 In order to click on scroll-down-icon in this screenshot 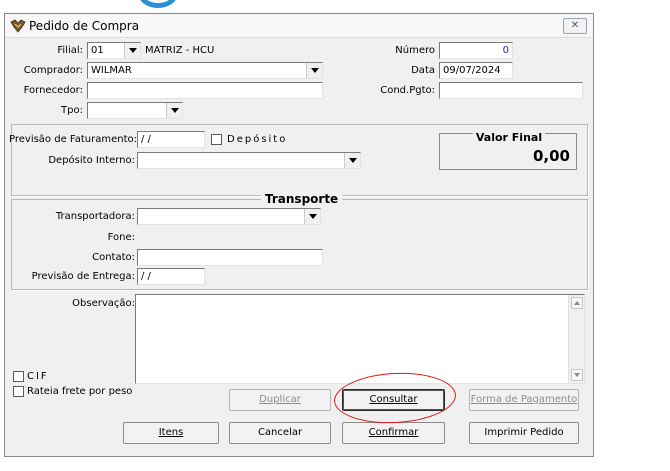, I will do `click(577, 375)`.